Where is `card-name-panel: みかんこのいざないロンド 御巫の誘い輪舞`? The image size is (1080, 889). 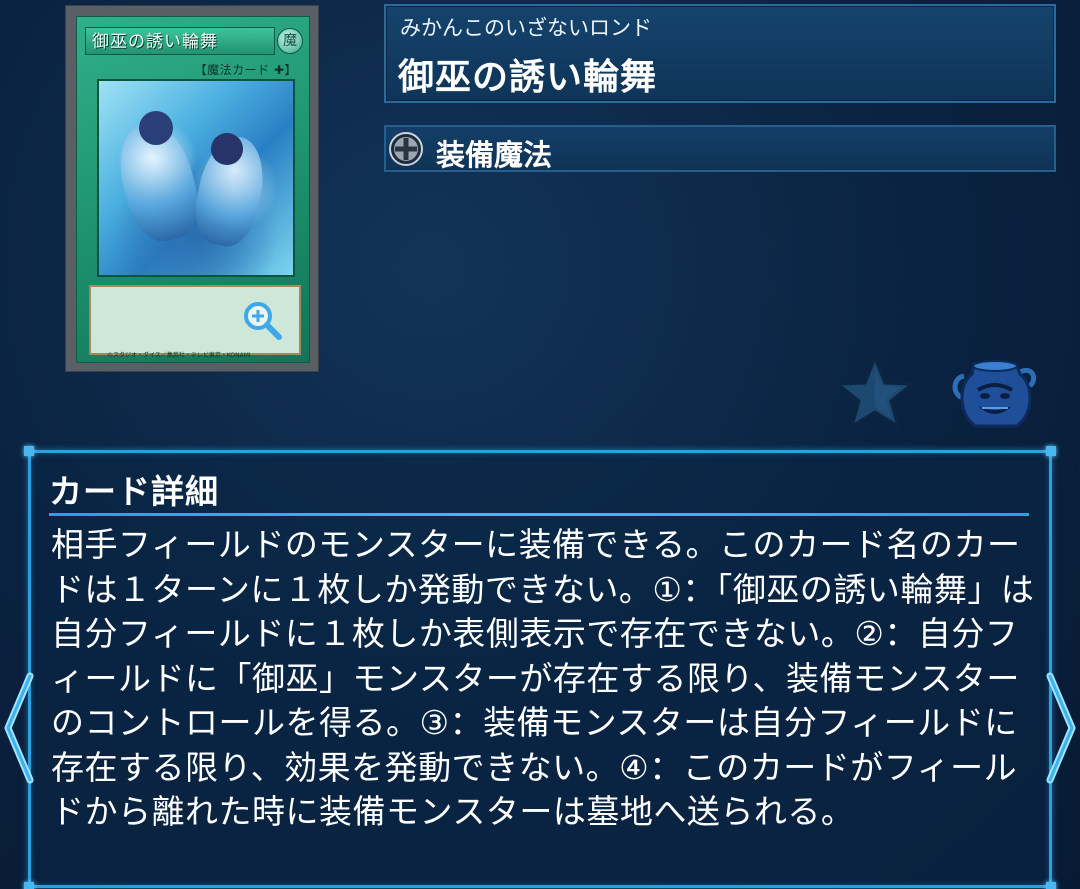
card-name-panel: みかんこのいざないロンド 御巫の誘い輪舞 is located at coordinates (720, 53).